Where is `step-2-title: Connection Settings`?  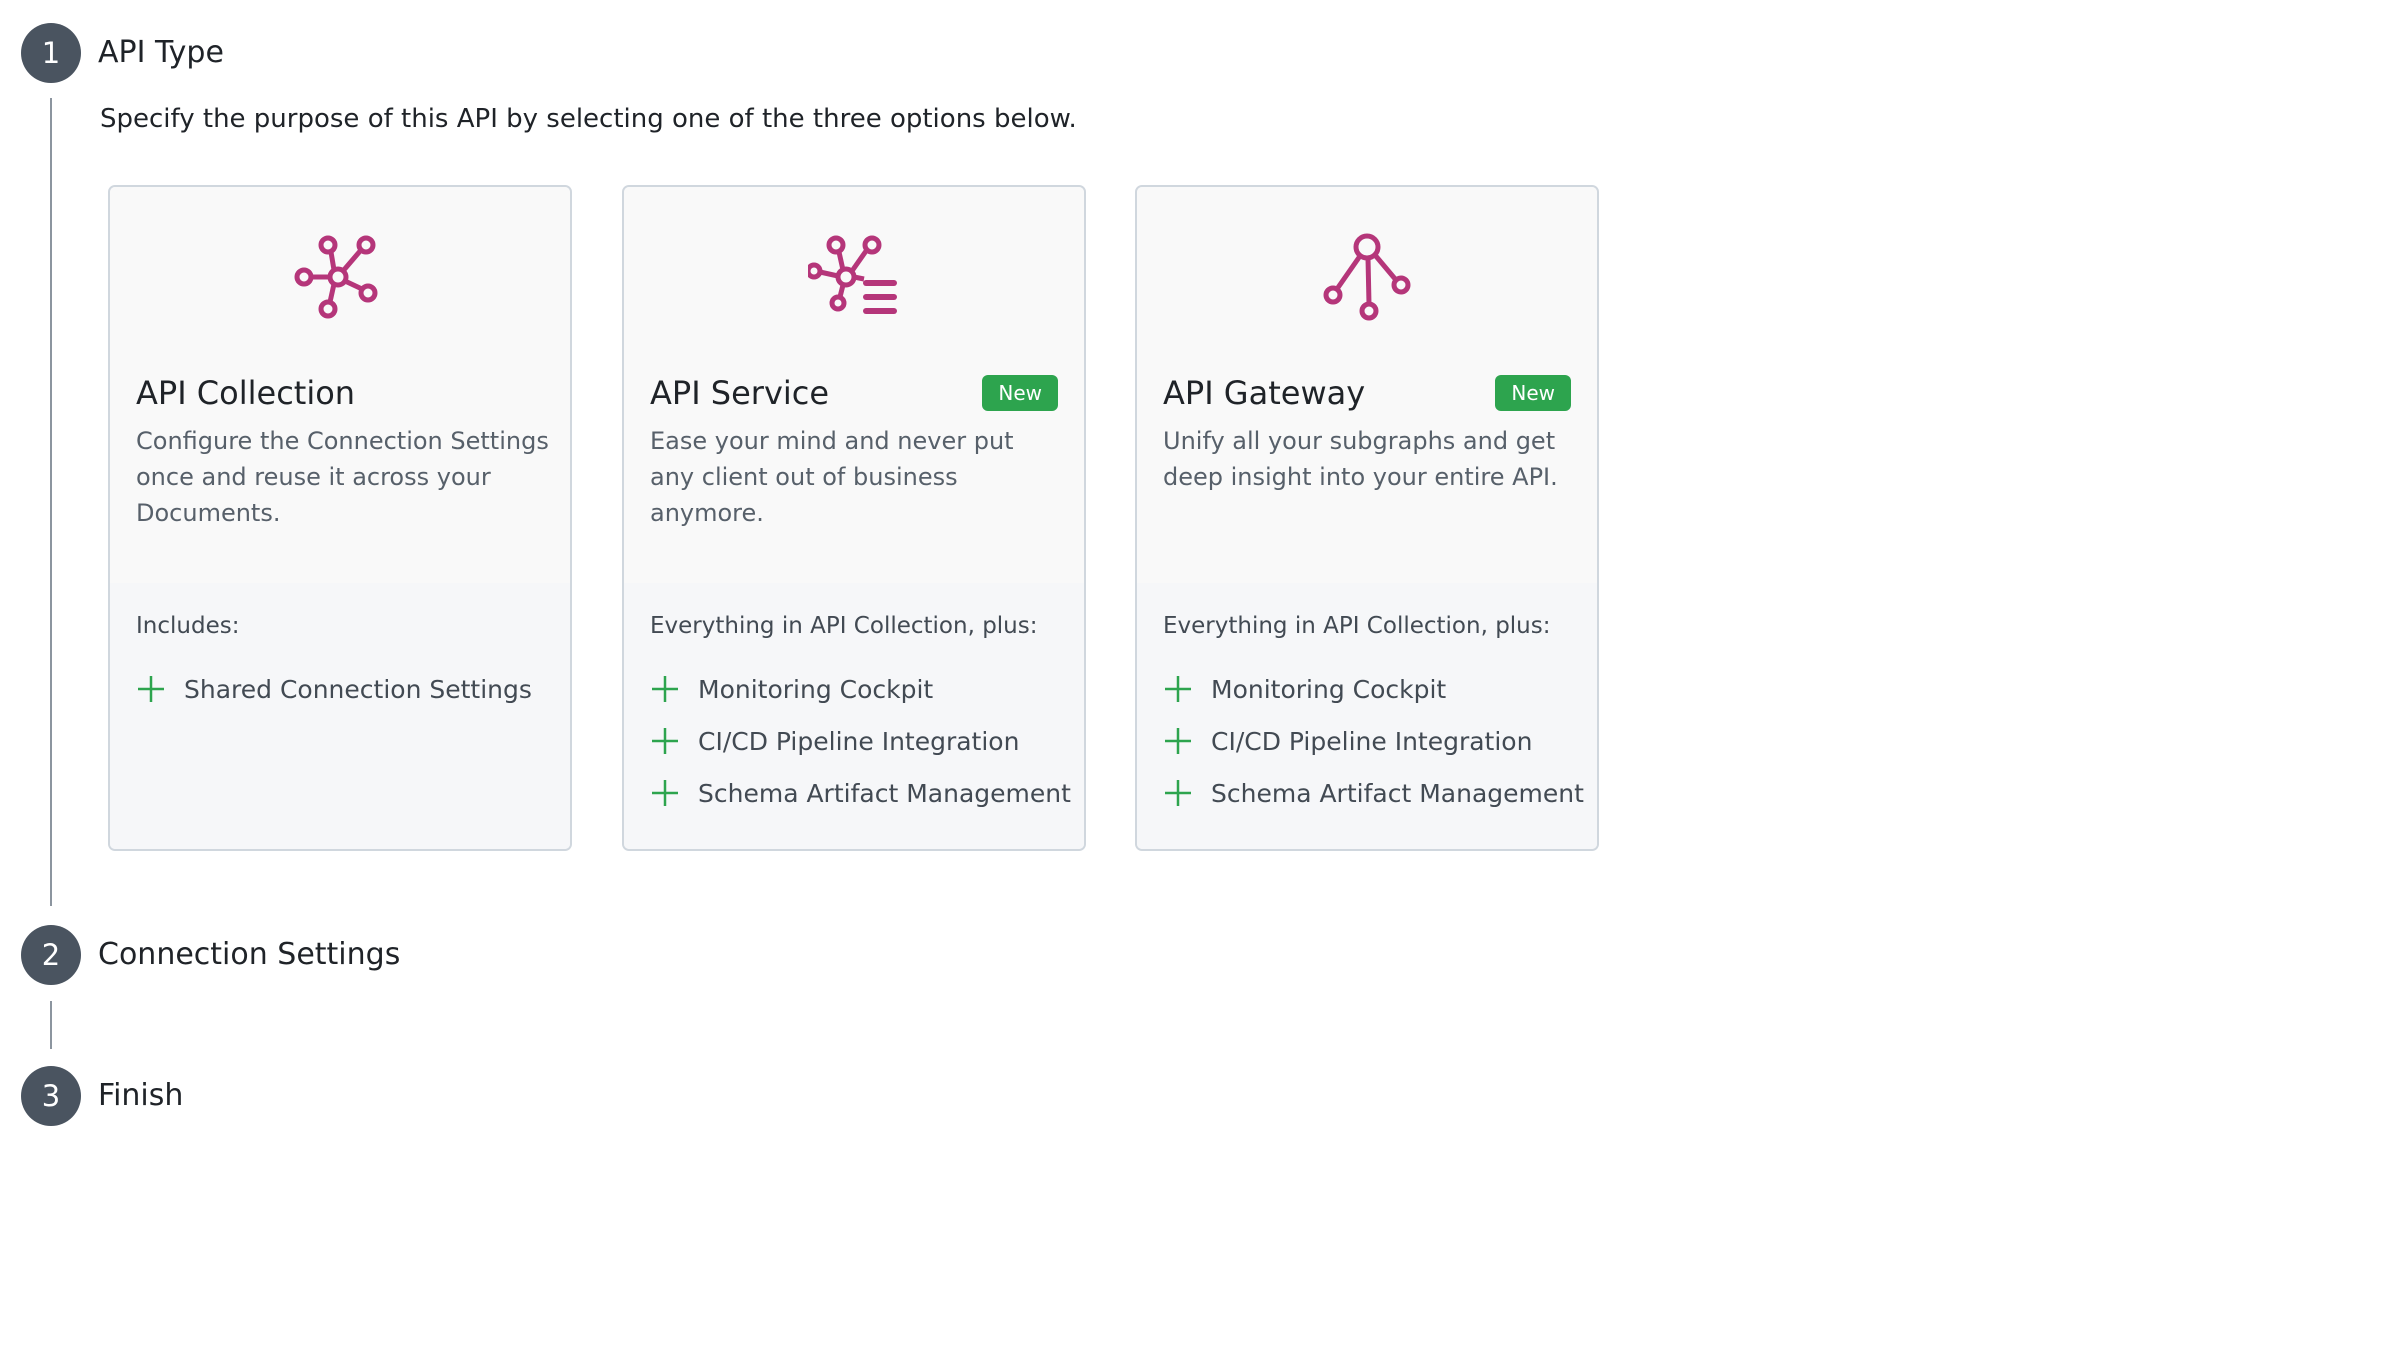 step-2-title: Connection Settings is located at coordinates (249, 955).